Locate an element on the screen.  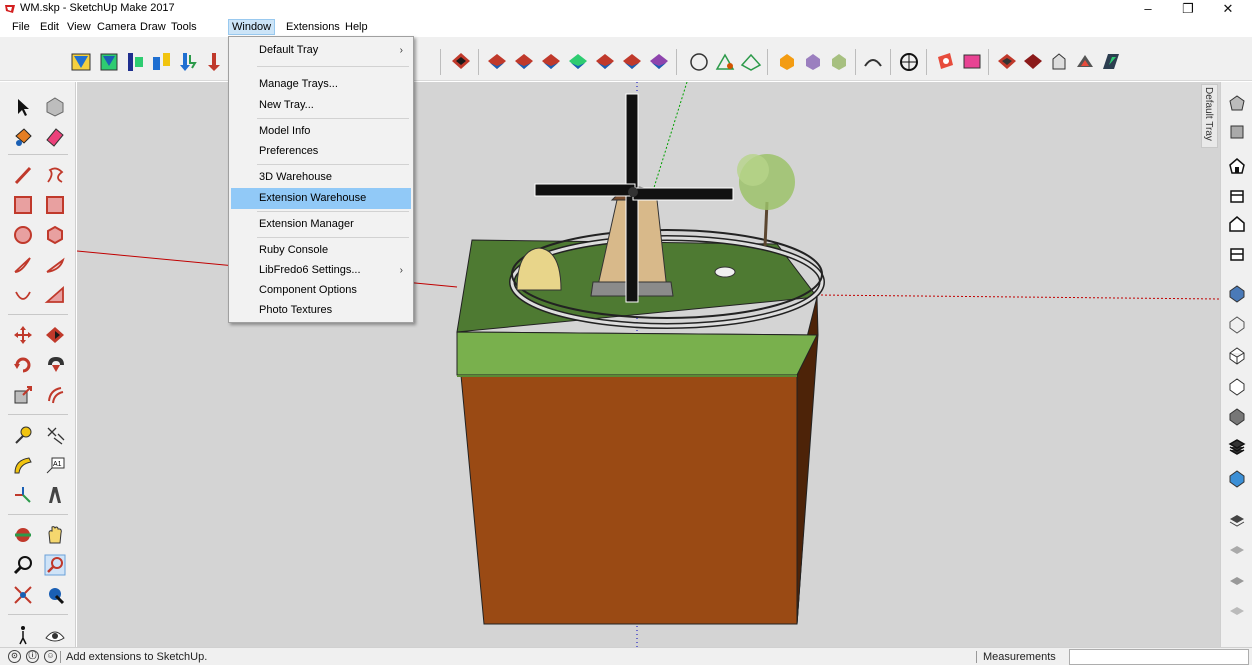
walk-icon is located at coordinates (23, 635).